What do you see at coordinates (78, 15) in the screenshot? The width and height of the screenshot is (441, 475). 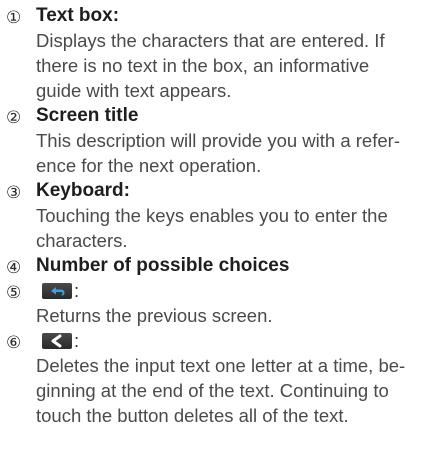 I see `item-title: Text box:` at bounding box center [78, 15].